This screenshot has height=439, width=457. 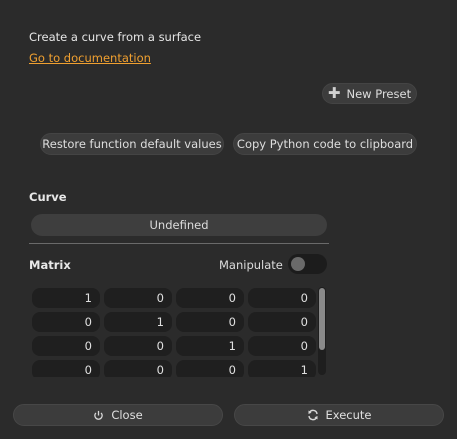 I want to click on matrix-label: Matrix, so click(x=50, y=265).